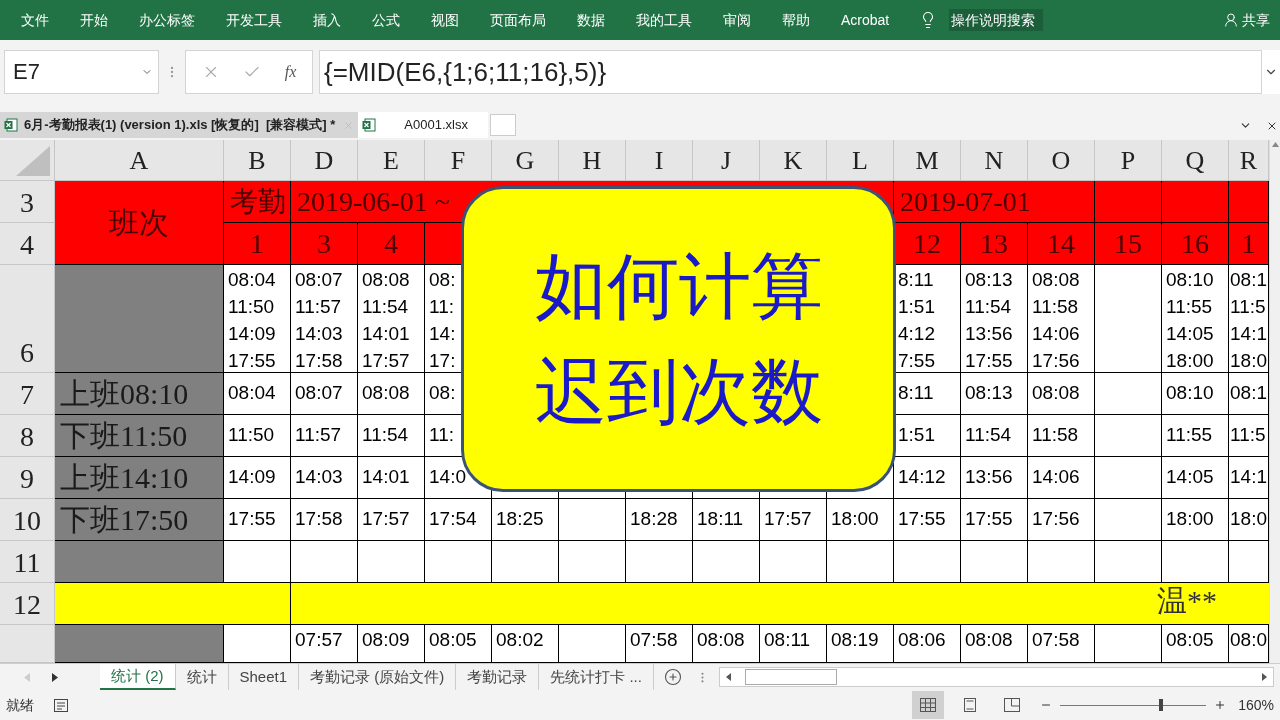 This screenshot has height=720, width=1280. I want to click on row-header: 3, so click(27, 202).